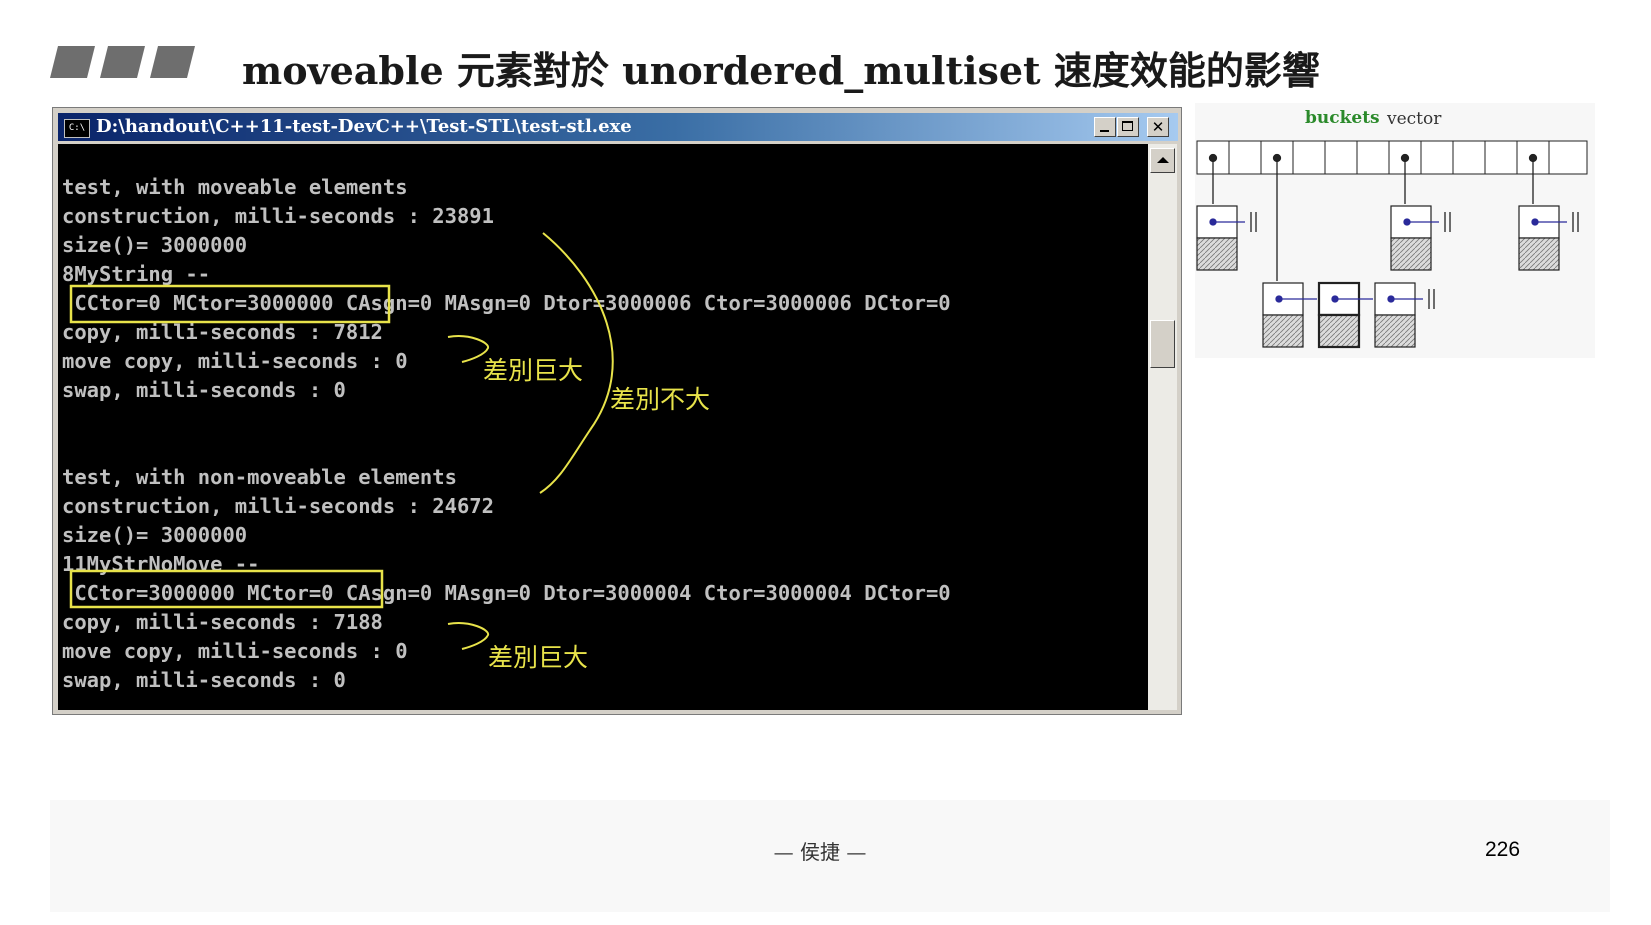 Image resolution: width=1651 pixels, height=925 pixels. I want to click on scroll-up-button, so click(1162, 160).